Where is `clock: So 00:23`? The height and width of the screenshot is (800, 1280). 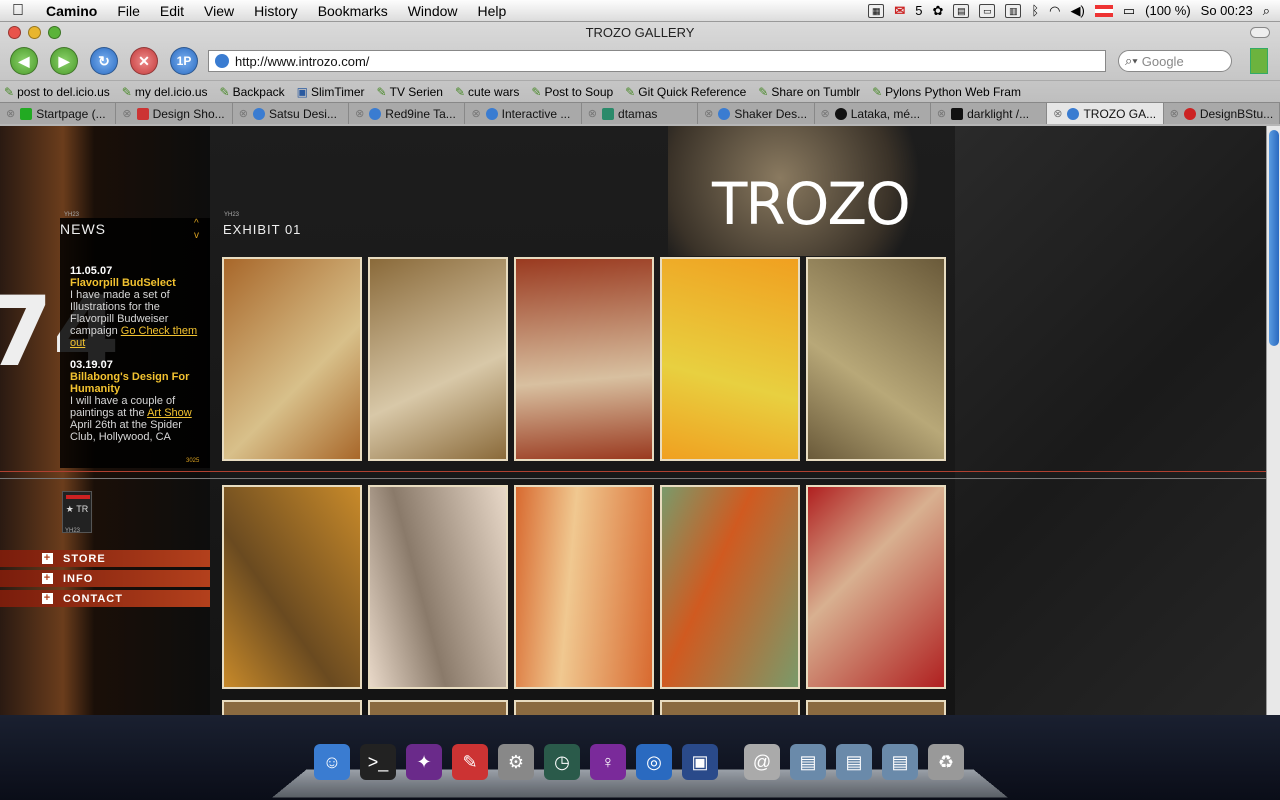
clock: So 00:23 is located at coordinates (1227, 10).